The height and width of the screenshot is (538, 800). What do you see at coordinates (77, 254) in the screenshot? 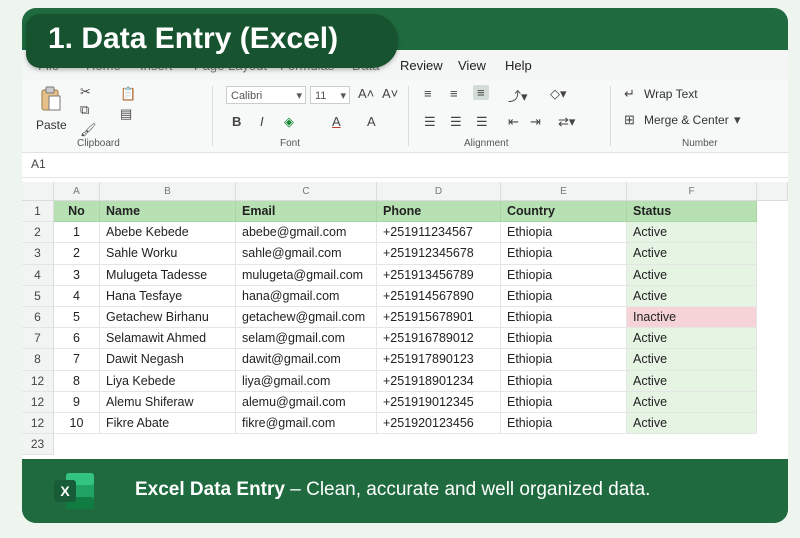
I see `cell-no: 2` at bounding box center [77, 254].